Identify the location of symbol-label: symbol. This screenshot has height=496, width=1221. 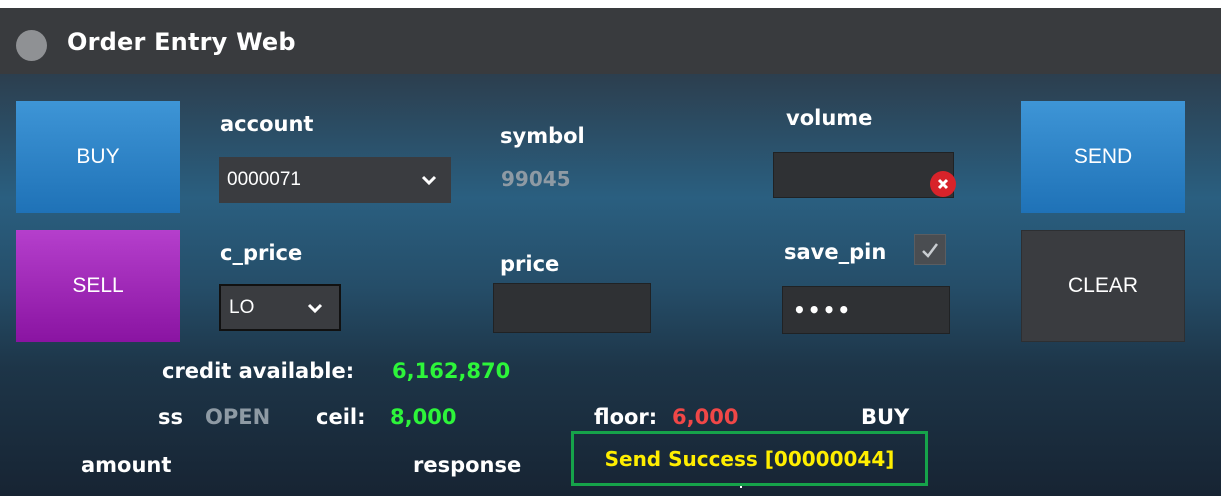
(542, 136).